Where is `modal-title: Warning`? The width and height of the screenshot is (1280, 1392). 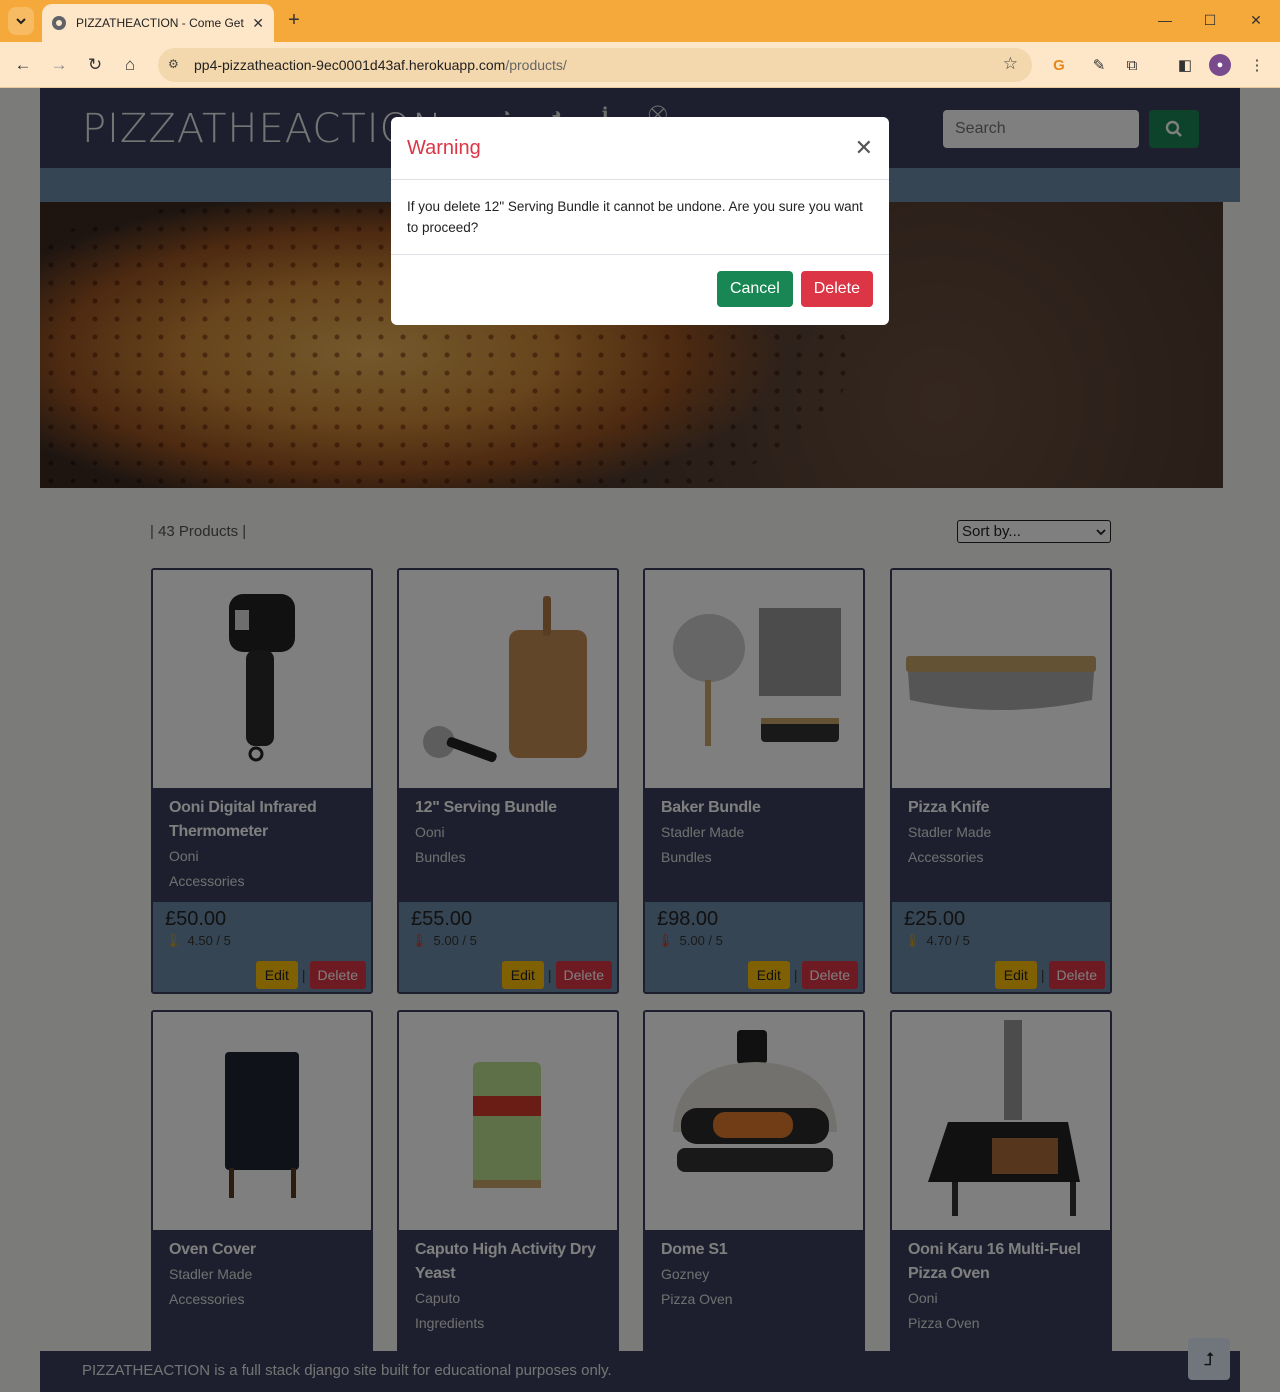
modal-title: Warning is located at coordinates (444, 147).